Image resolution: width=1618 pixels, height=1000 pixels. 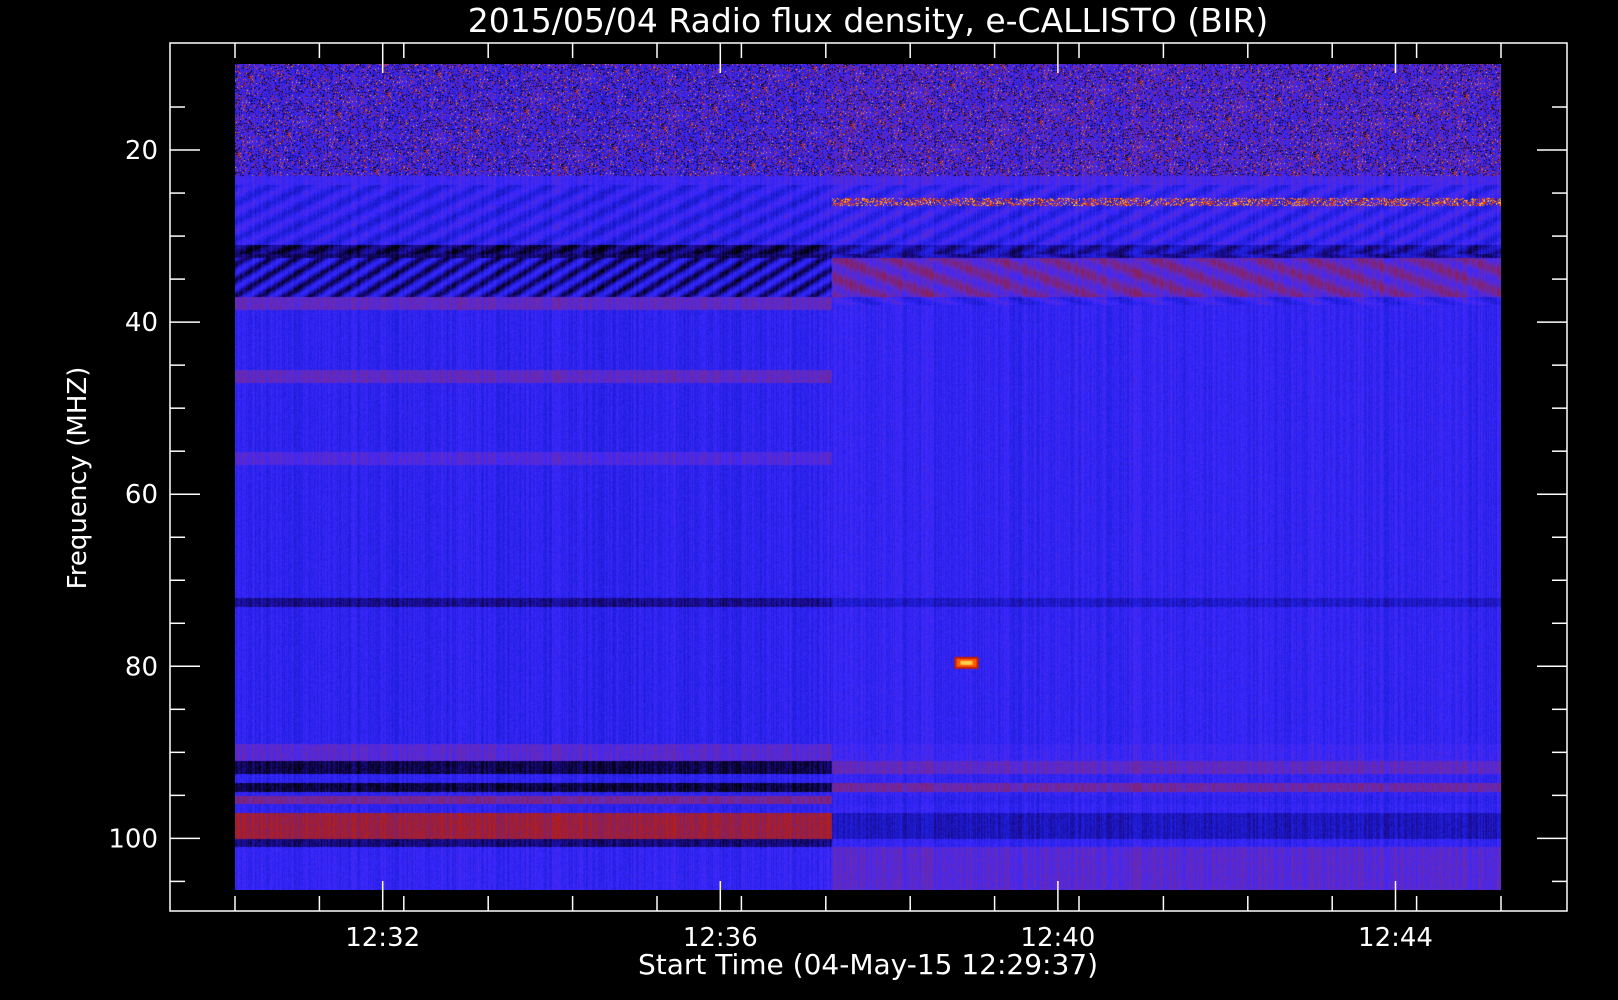 I want to click on y-tick-label: 20, so click(x=141, y=151).